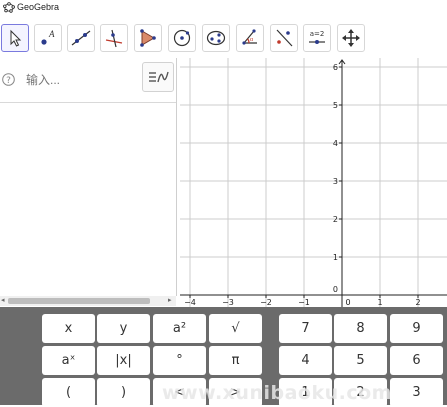  I want to click on reflect-tool-button, so click(284, 38).